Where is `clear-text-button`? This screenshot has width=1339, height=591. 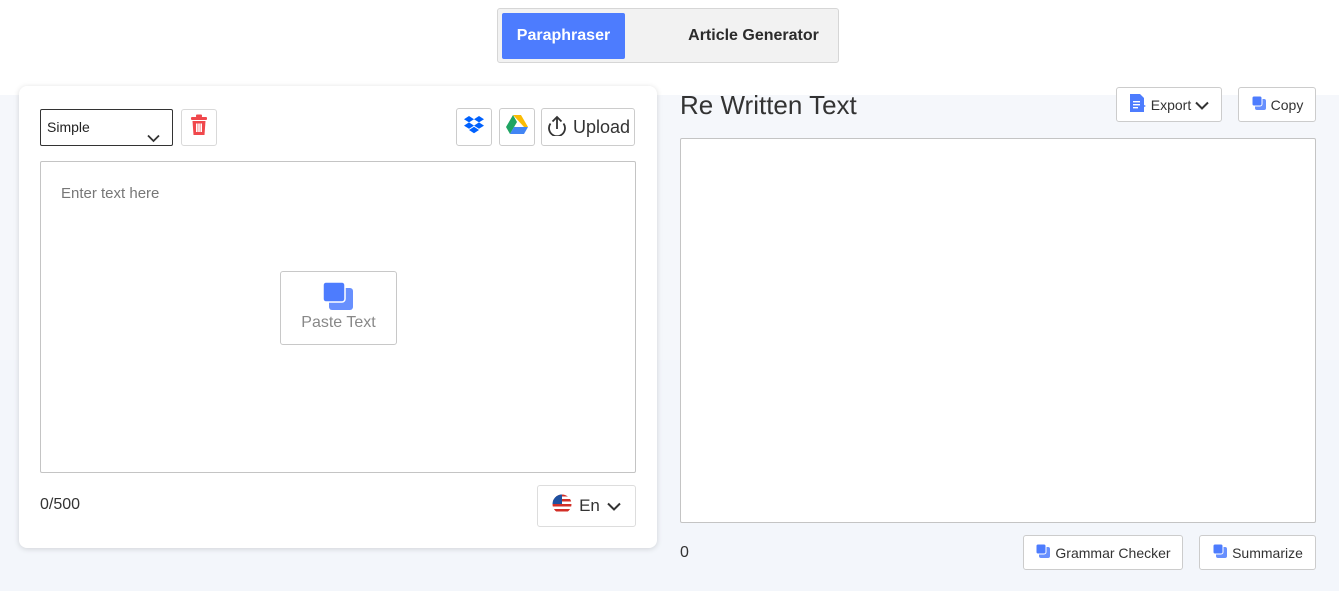 clear-text-button is located at coordinates (199, 127).